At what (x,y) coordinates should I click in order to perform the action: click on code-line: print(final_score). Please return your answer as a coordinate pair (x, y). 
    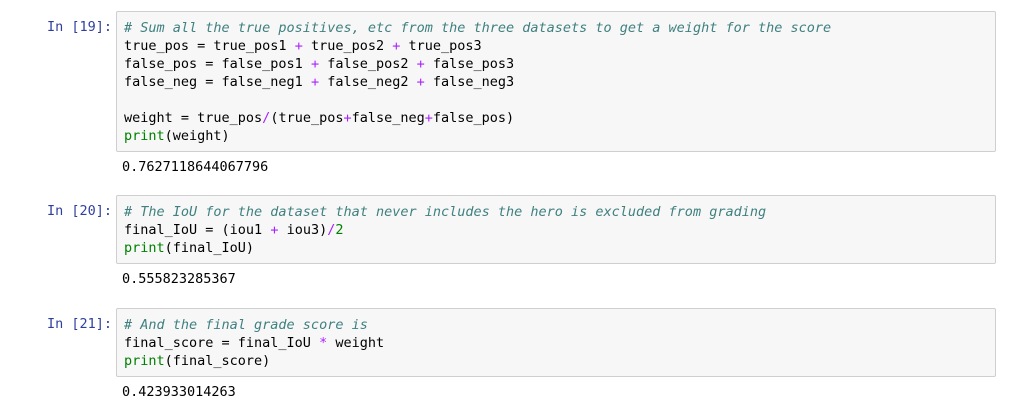
    Looking at the image, I should click on (197, 361).